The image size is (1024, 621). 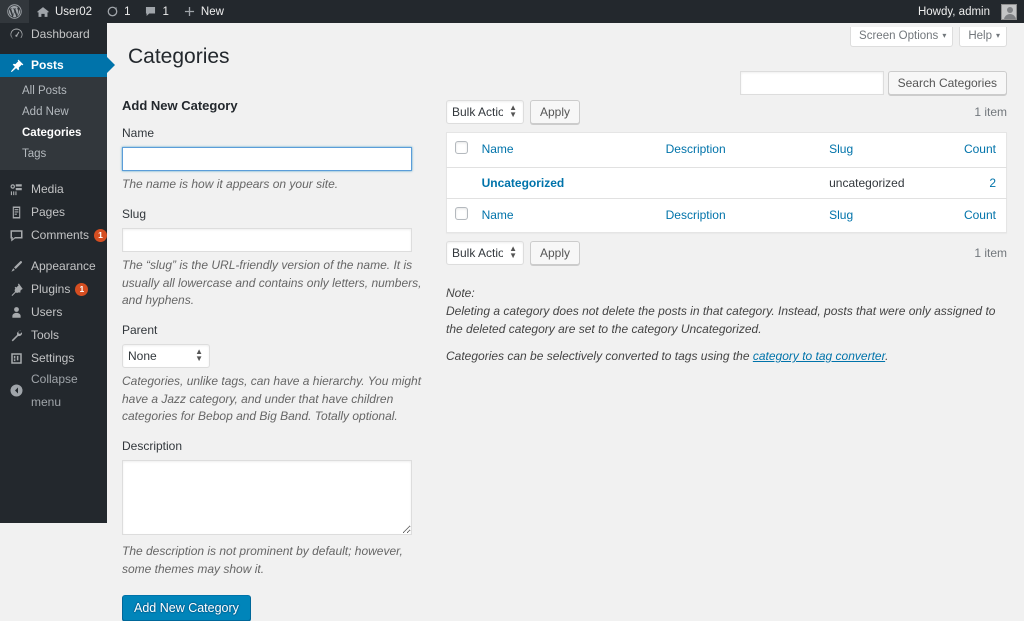 What do you see at coordinates (555, 253) in the screenshot?
I see `apply-button-bottom: Apply` at bounding box center [555, 253].